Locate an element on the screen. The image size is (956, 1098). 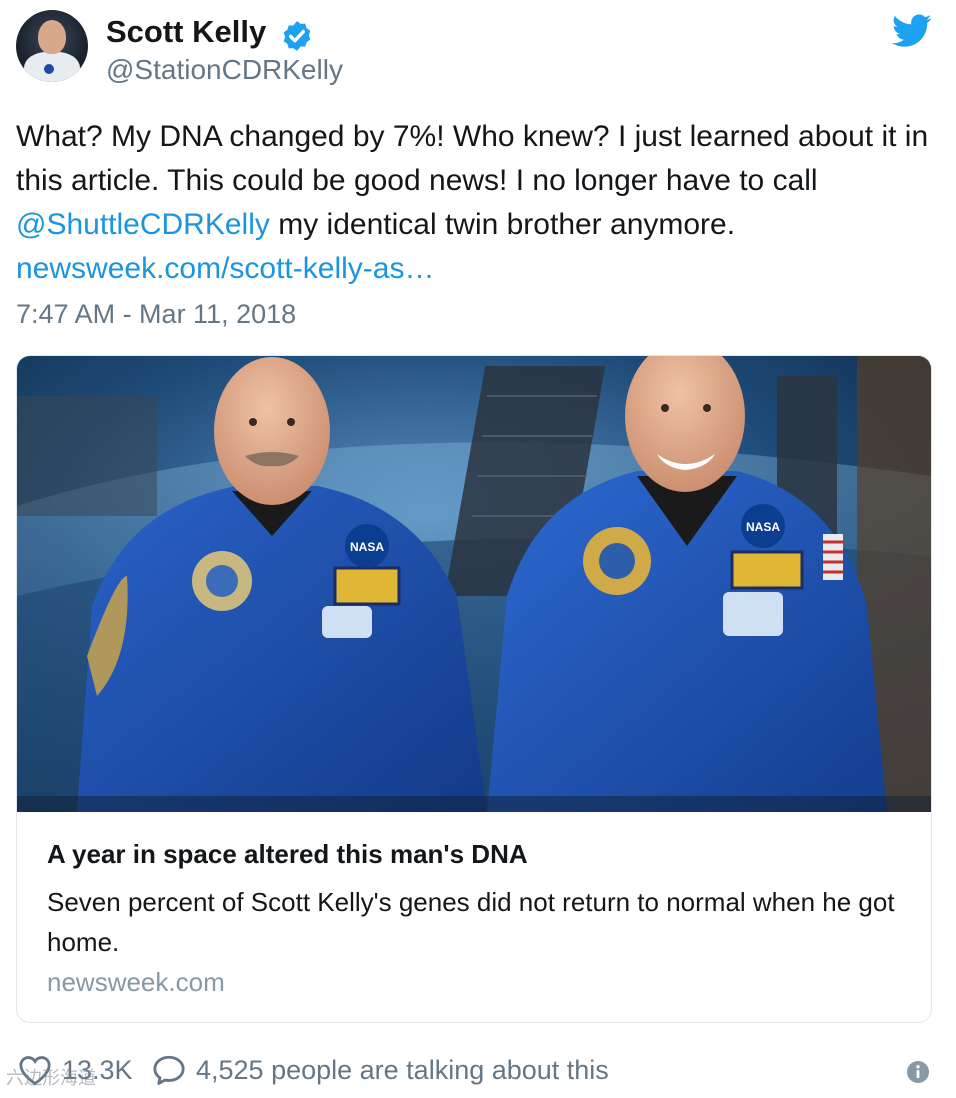
watermark: 六边形海道 is located at coordinates (51, 1078).